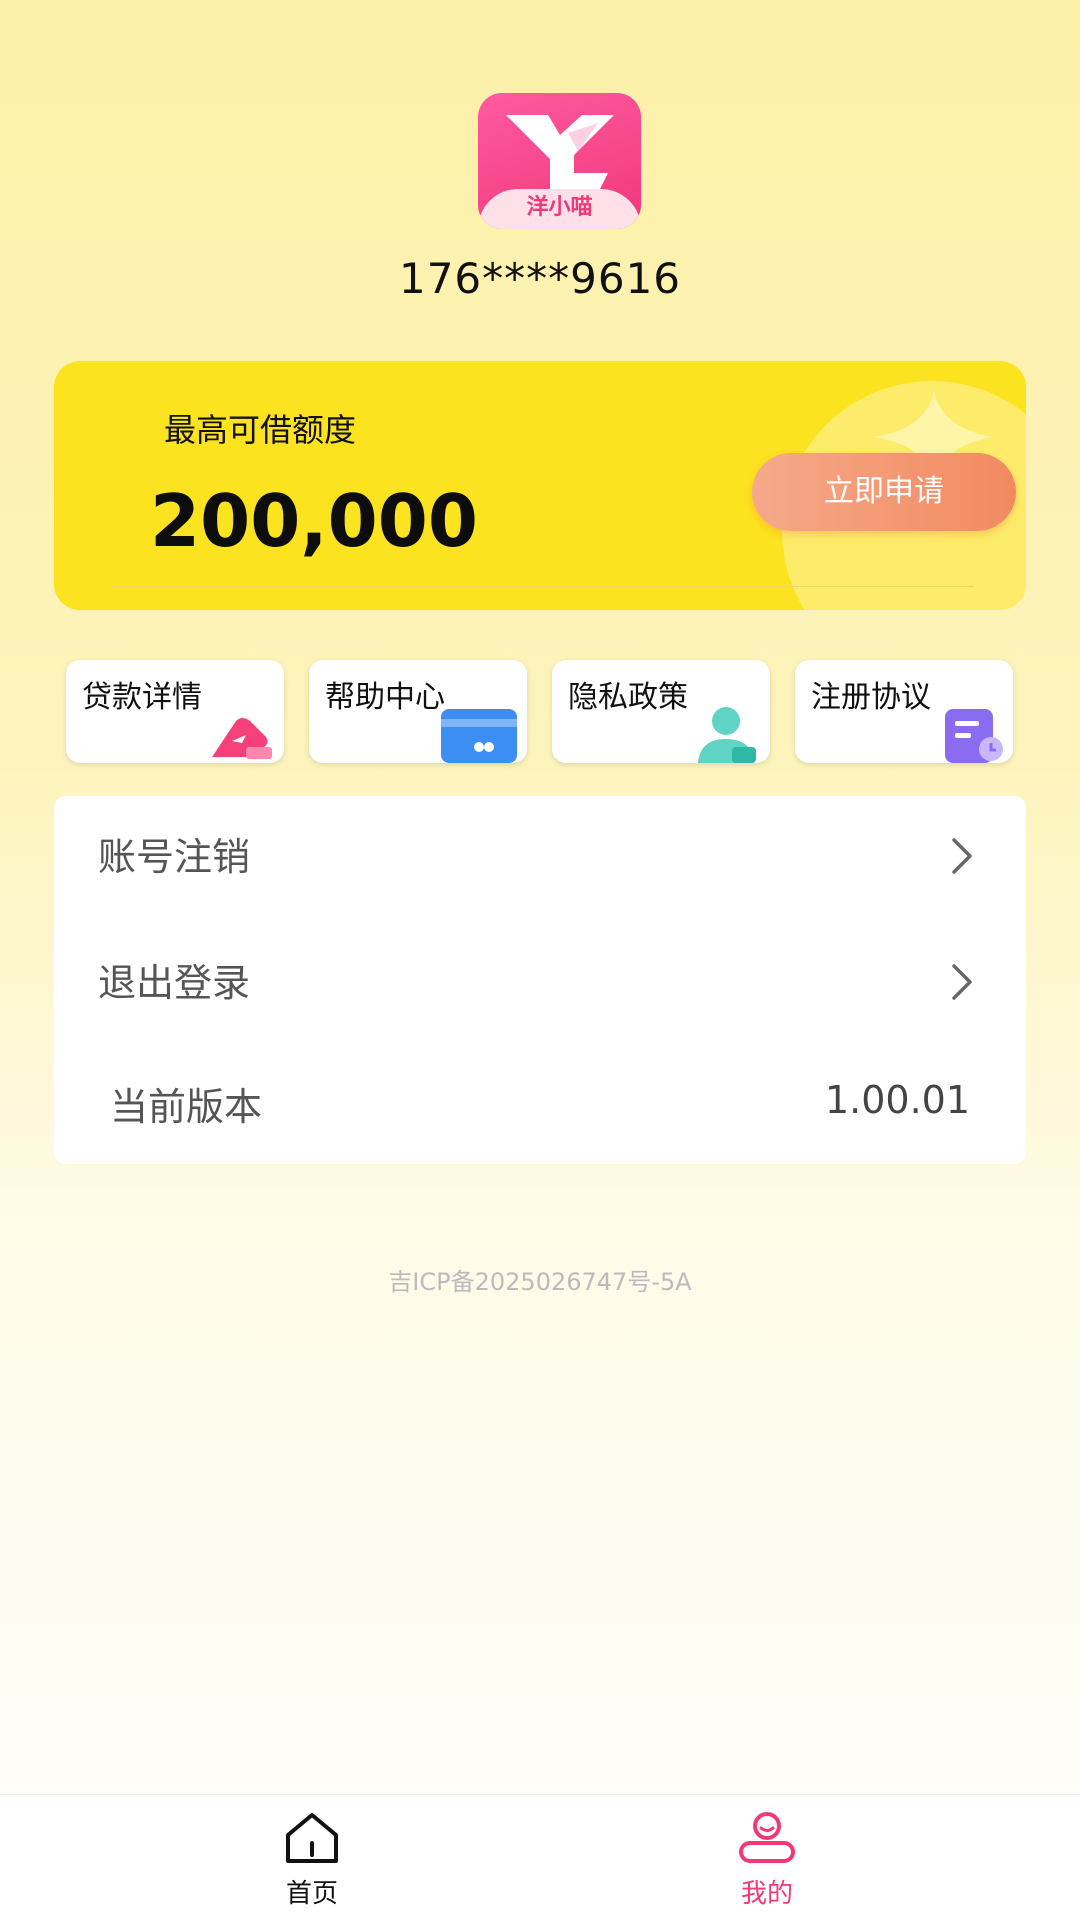  What do you see at coordinates (260, 430) in the screenshot?
I see `quota-label: 最高可借额度` at bounding box center [260, 430].